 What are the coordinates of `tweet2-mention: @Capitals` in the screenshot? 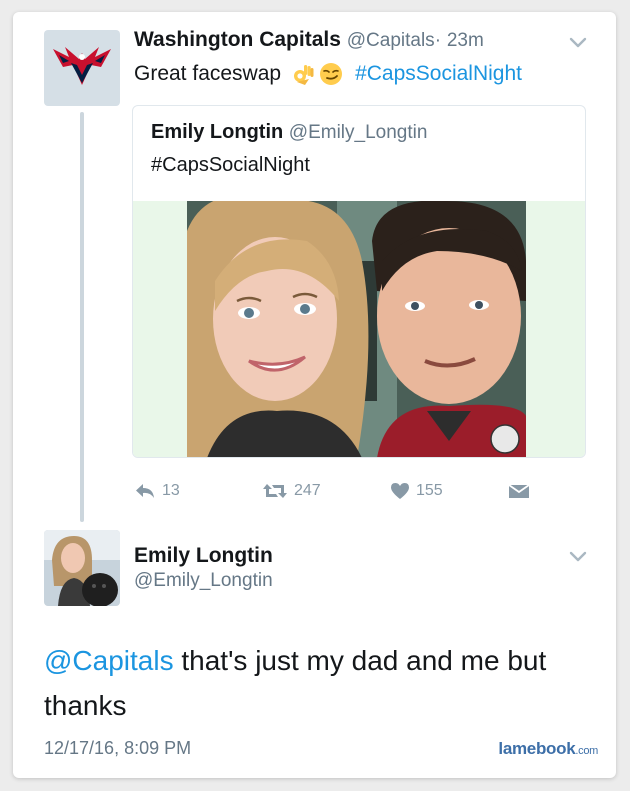 It's located at (109, 660).